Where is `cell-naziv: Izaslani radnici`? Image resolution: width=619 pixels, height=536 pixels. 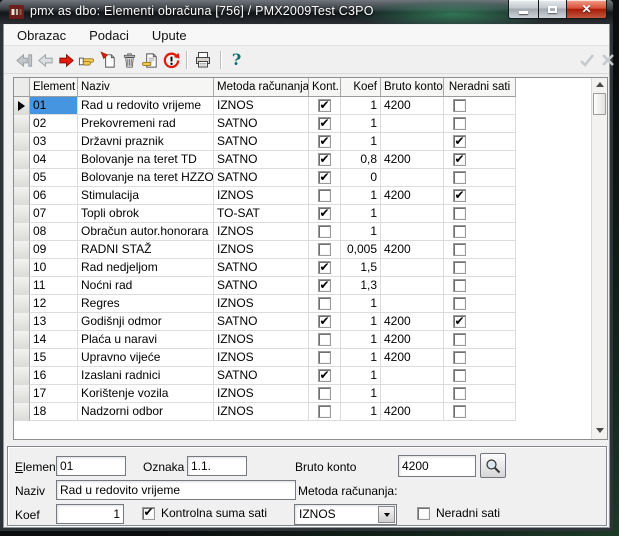
cell-naziv: Izaslani radnici is located at coordinates (146, 376).